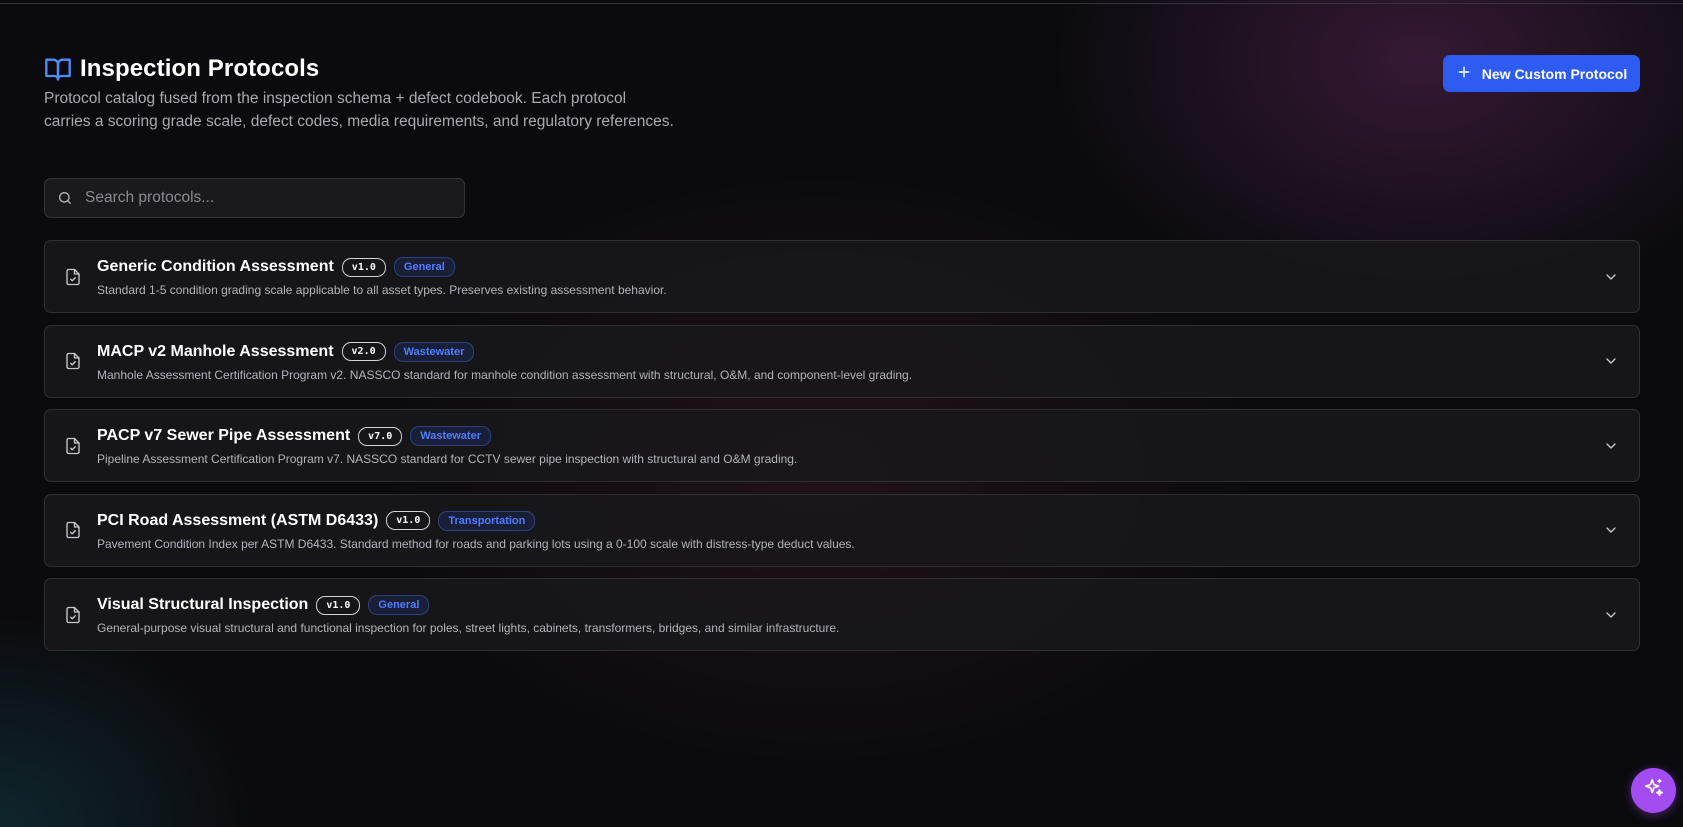  I want to click on search-box, so click(254, 198).